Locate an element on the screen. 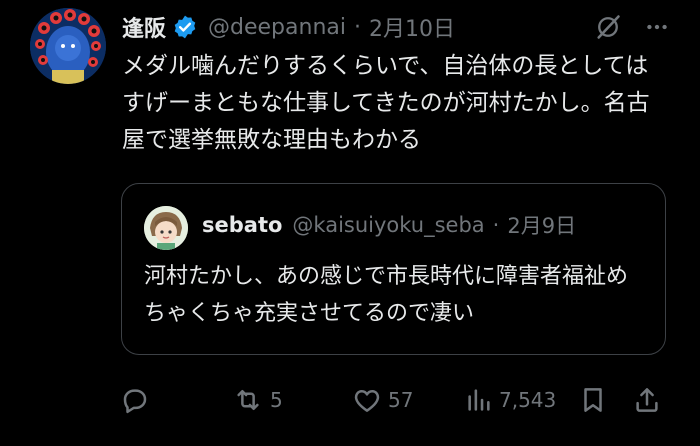  quoted-header: sebato @kaisuiyoku_seba · 2月9日 is located at coordinates (389, 225).